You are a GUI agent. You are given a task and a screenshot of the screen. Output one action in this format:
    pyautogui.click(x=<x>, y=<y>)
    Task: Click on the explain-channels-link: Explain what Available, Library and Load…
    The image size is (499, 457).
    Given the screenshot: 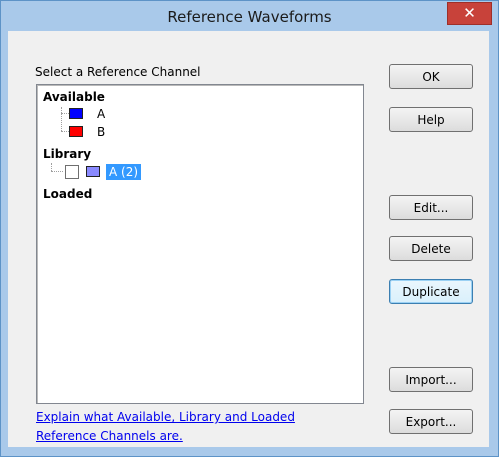 What is the action you would take?
    pyautogui.click(x=196, y=427)
    